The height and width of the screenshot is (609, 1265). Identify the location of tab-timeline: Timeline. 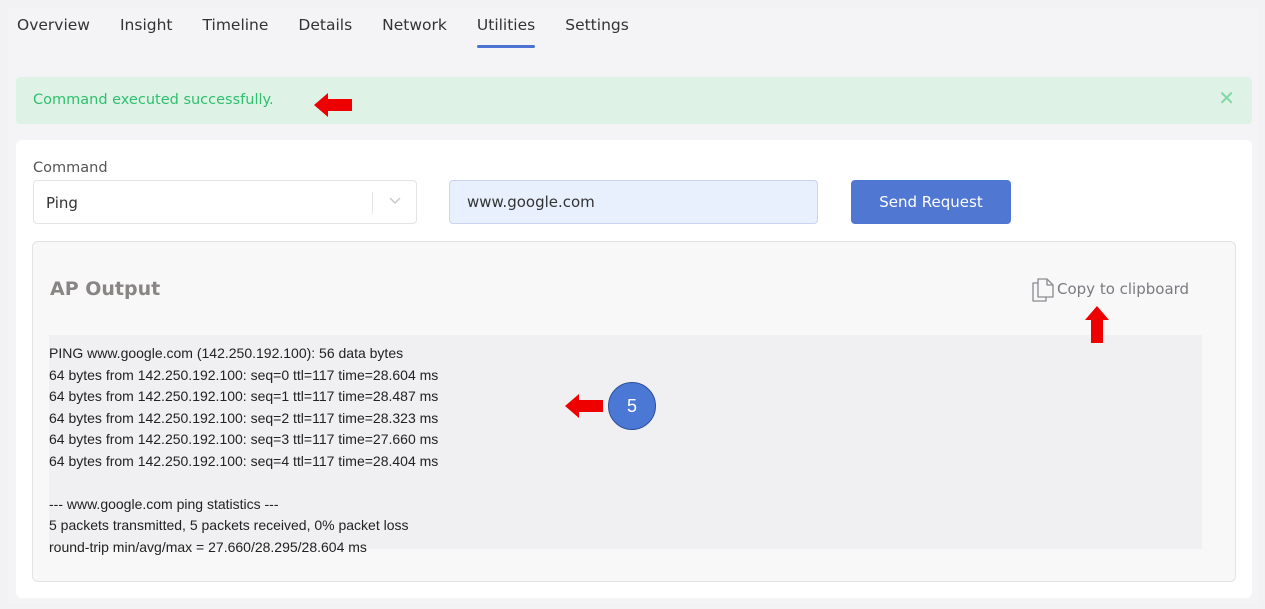
(236, 32).